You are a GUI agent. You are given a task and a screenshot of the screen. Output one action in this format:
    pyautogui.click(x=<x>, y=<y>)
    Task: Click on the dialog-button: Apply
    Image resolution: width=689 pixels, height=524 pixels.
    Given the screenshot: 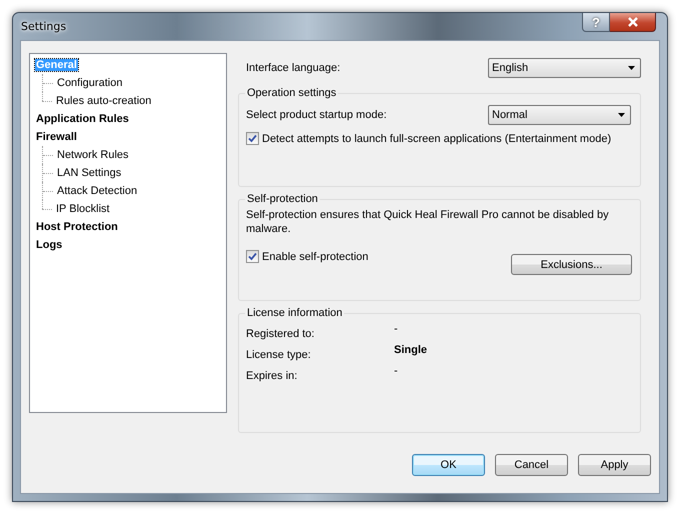 What is the action you would take?
    pyautogui.click(x=614, y=465)
    